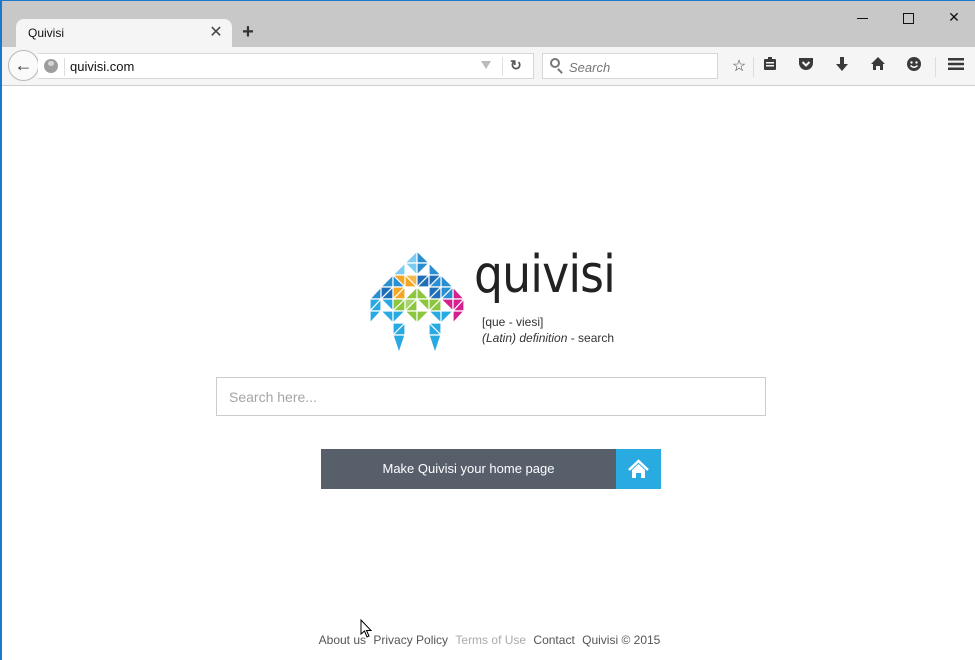  Describe the element at coordinates (410, 640) in the screenshot. I see `footer-link-privacy: Privacy Policy` at that location.